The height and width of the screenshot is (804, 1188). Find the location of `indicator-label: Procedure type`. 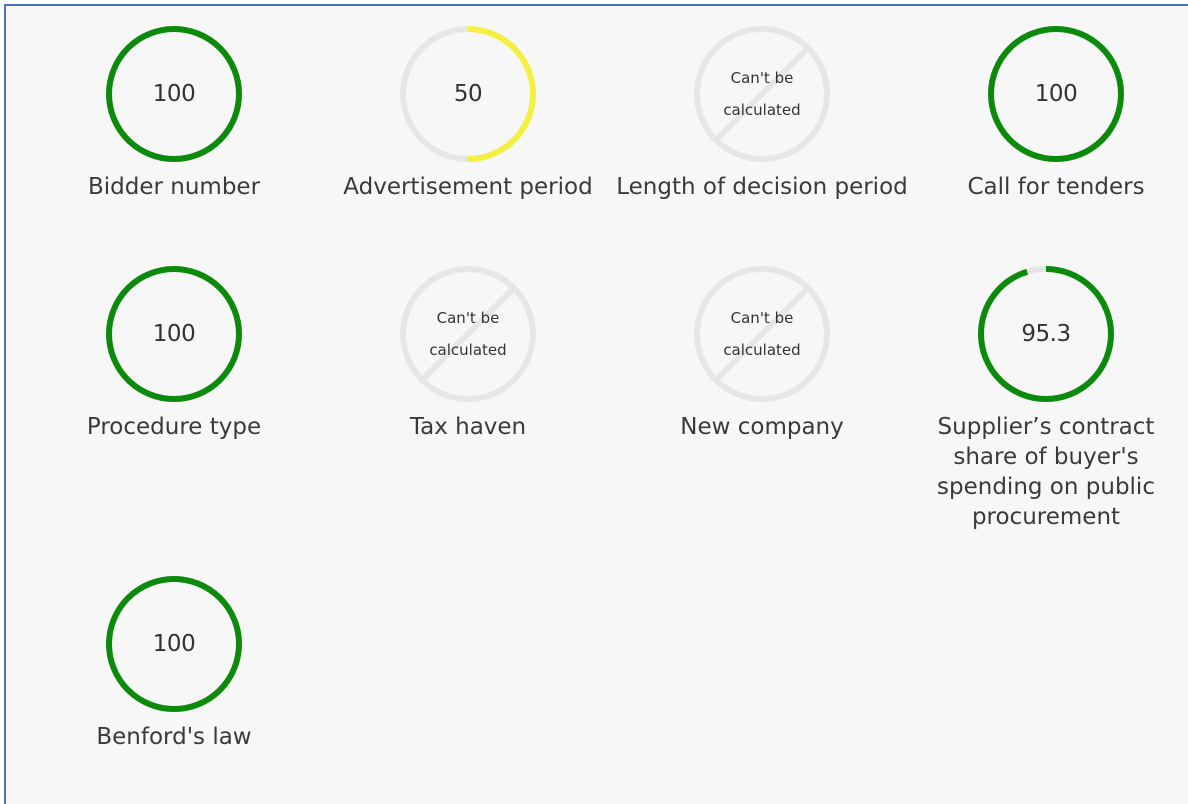

indicator-label: Procedure type is located at coordinates (174, 427).